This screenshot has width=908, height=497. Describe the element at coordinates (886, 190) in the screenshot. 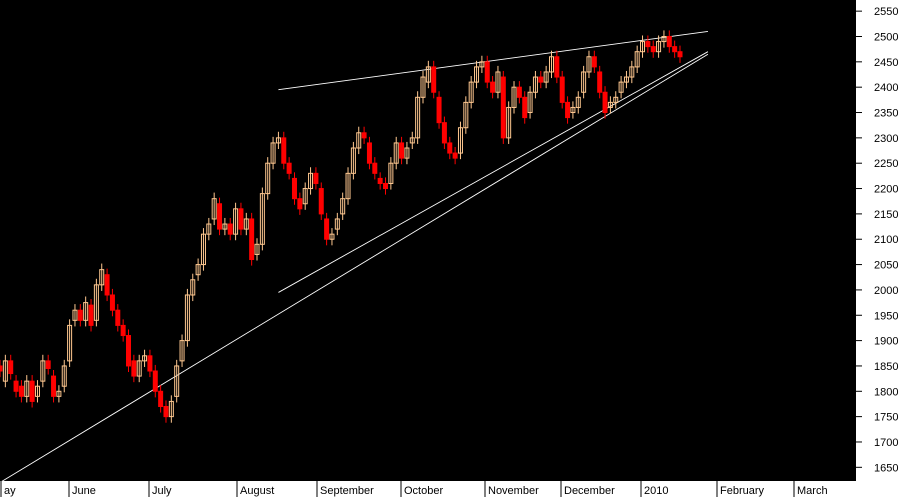

I see `y-tick-label: 2200` at that location.